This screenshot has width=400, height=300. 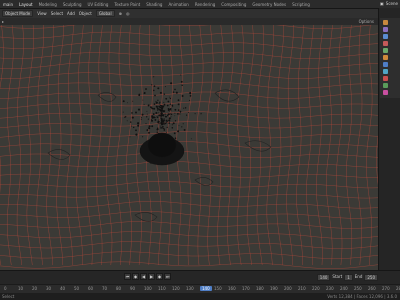 I want to click on tab-rendering: Rendering, so click(x=205, y=4).